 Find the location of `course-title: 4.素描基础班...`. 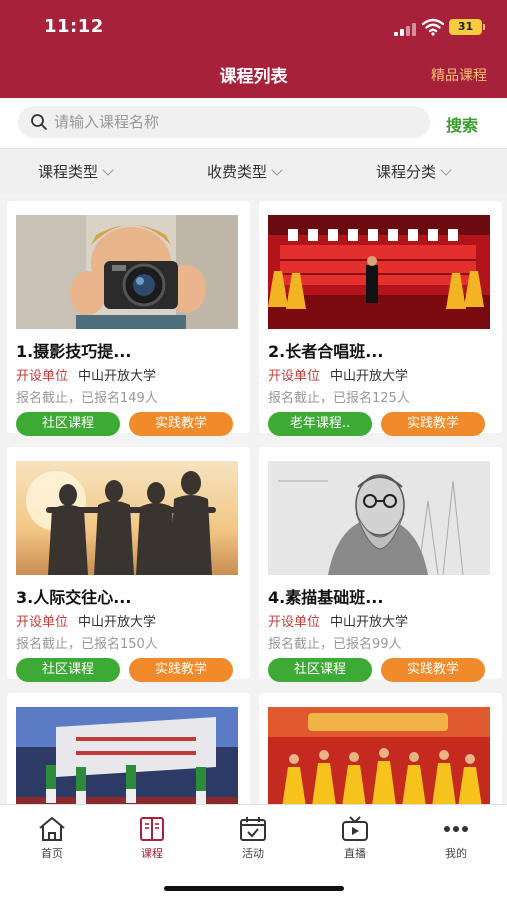

course-title: 4.素描基础班... is located at coordinates (326, 597).